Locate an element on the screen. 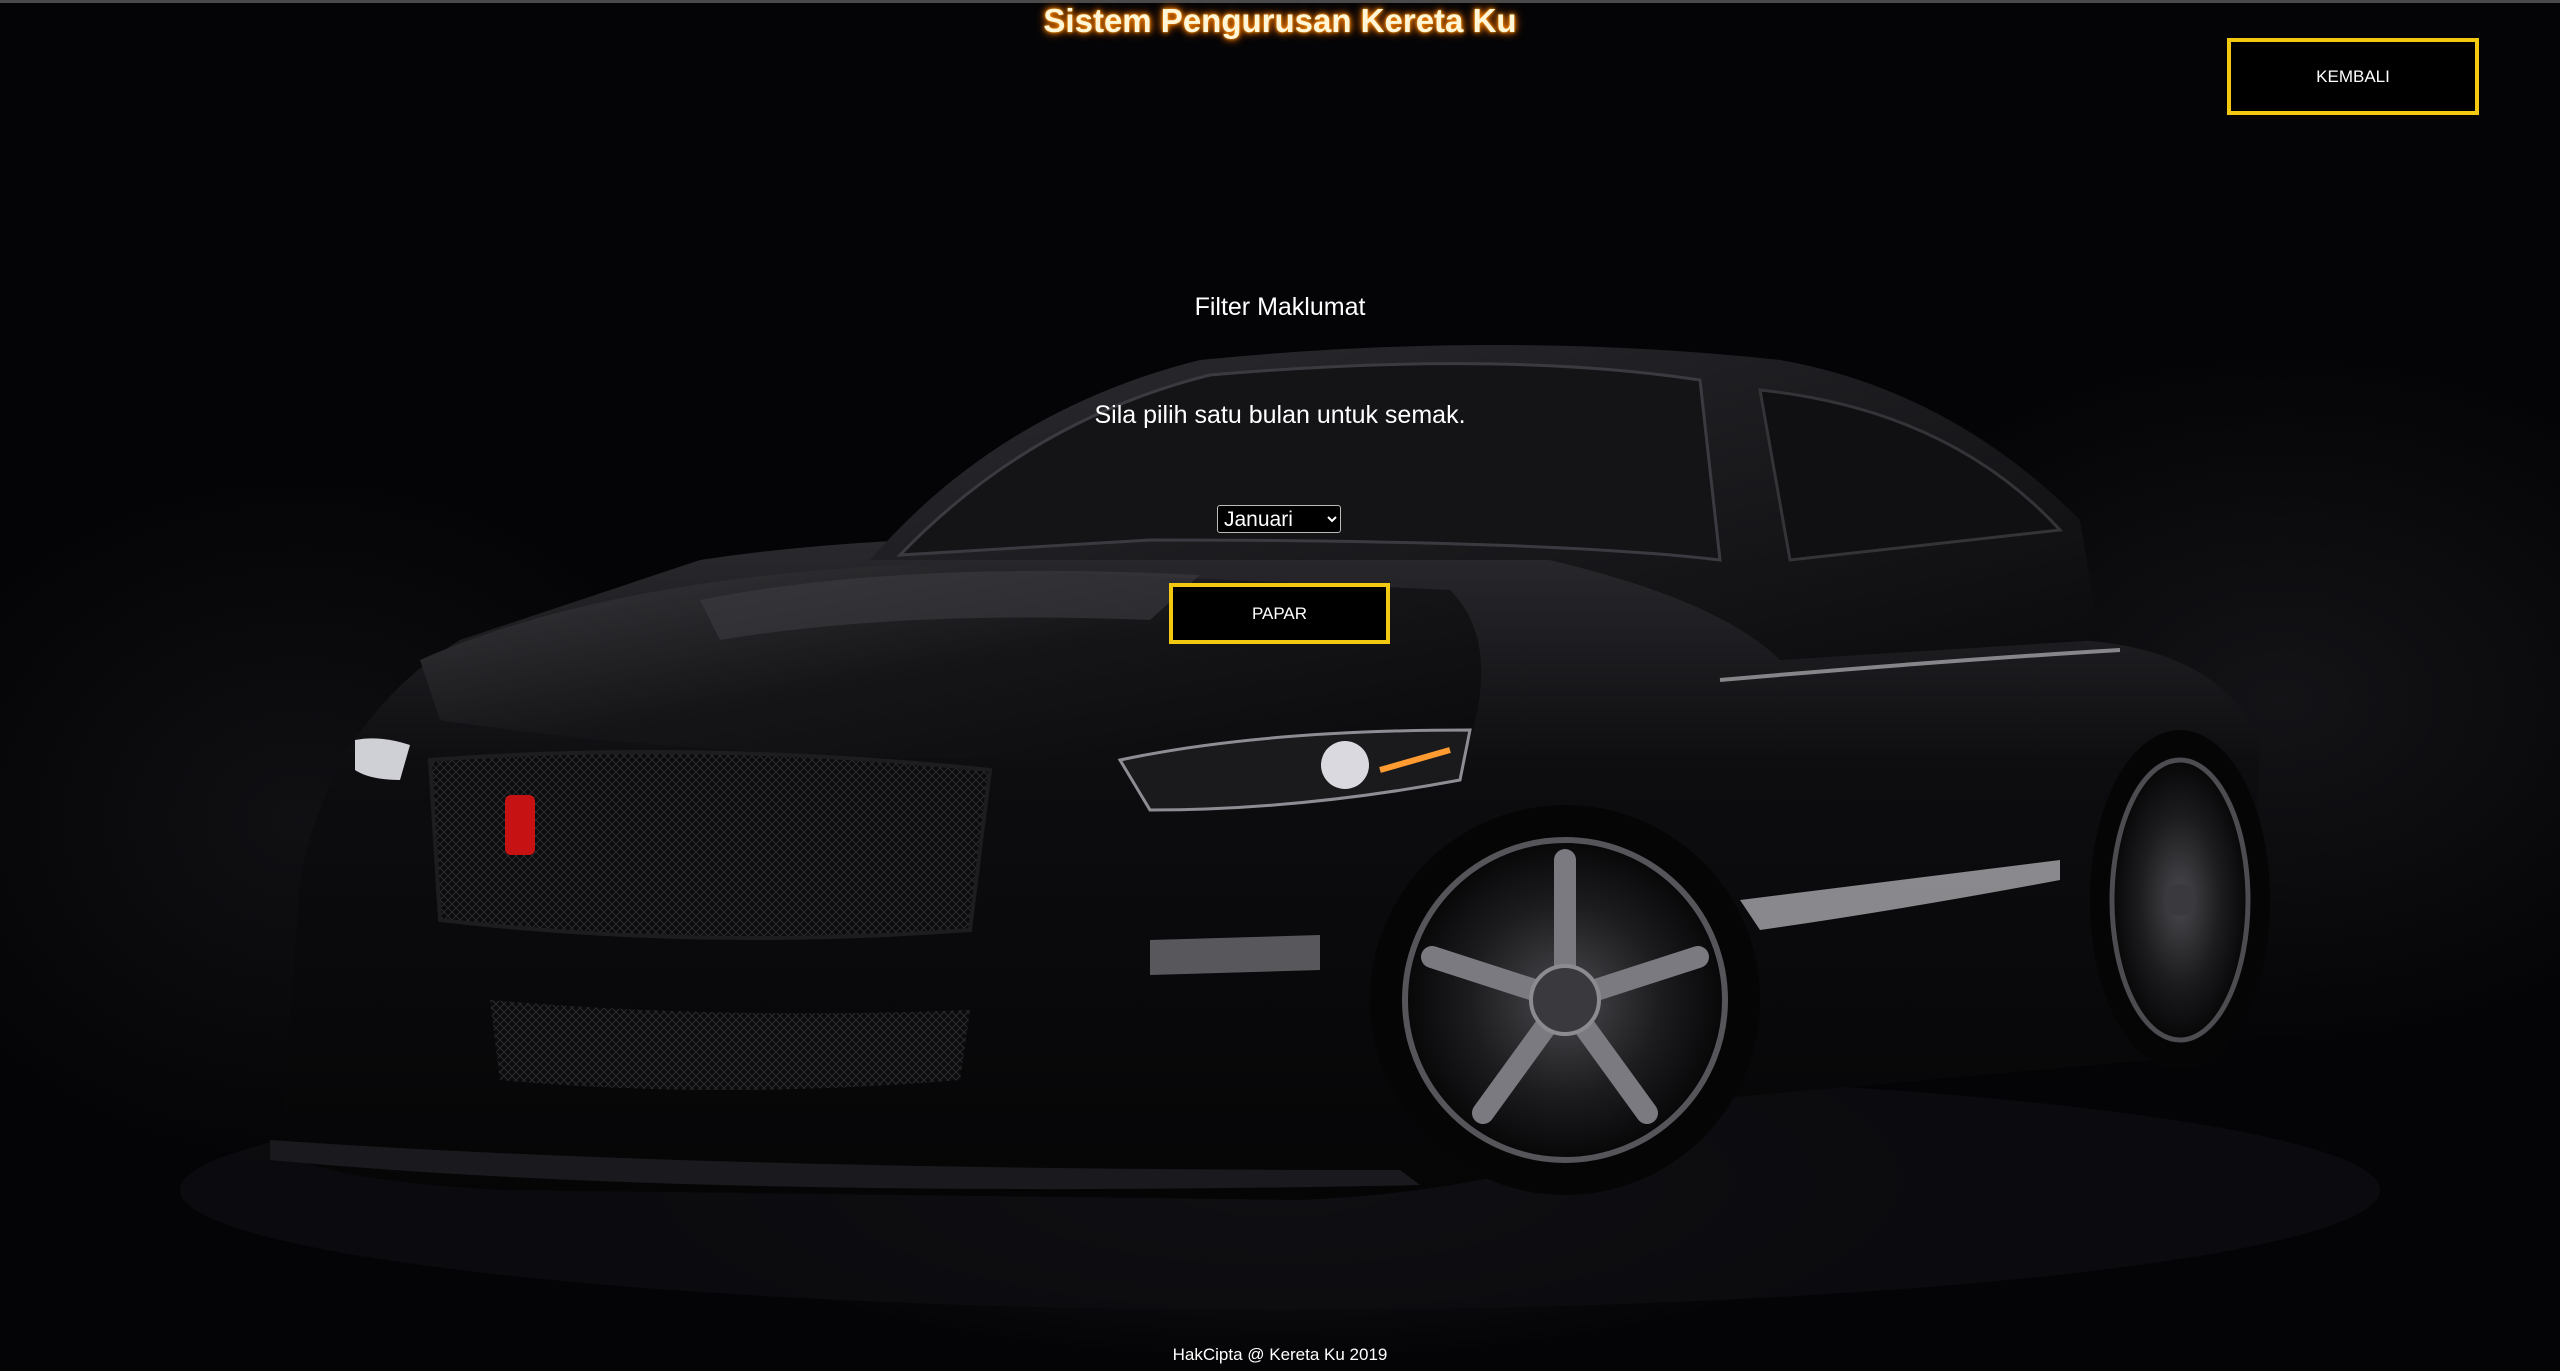  back-button: KEMBALI is located at coordinates (2353, 76).